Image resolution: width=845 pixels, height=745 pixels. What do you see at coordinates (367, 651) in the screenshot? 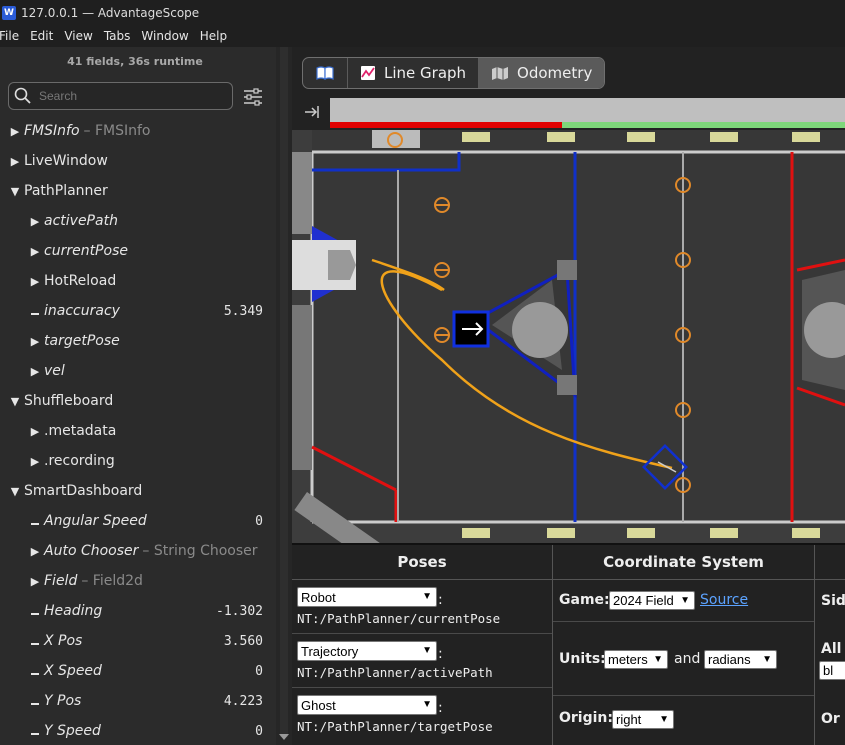
I see `pose-type-select: Trajectory ▼` at bounding box center [367, 651].